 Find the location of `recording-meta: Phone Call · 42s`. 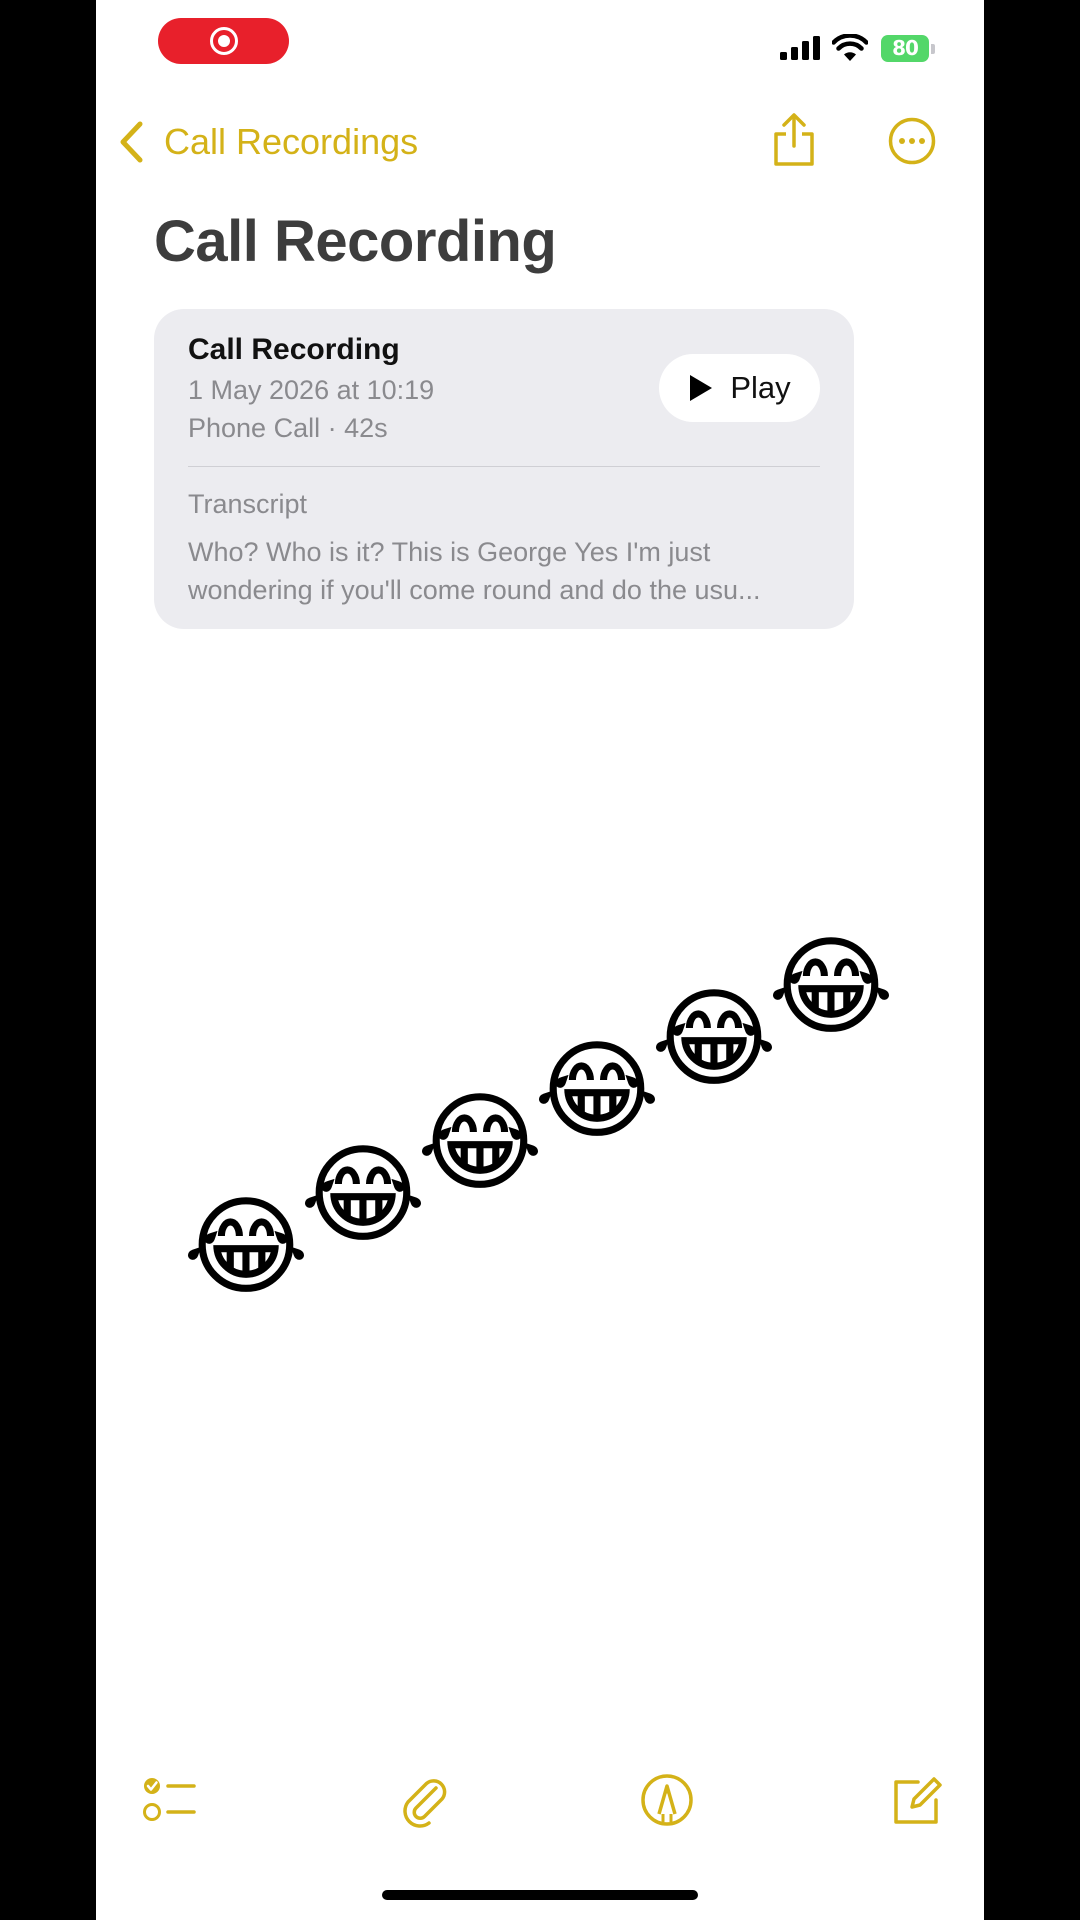

recording-meta: Phone Call · 42s is located at coordinates (288, 428).